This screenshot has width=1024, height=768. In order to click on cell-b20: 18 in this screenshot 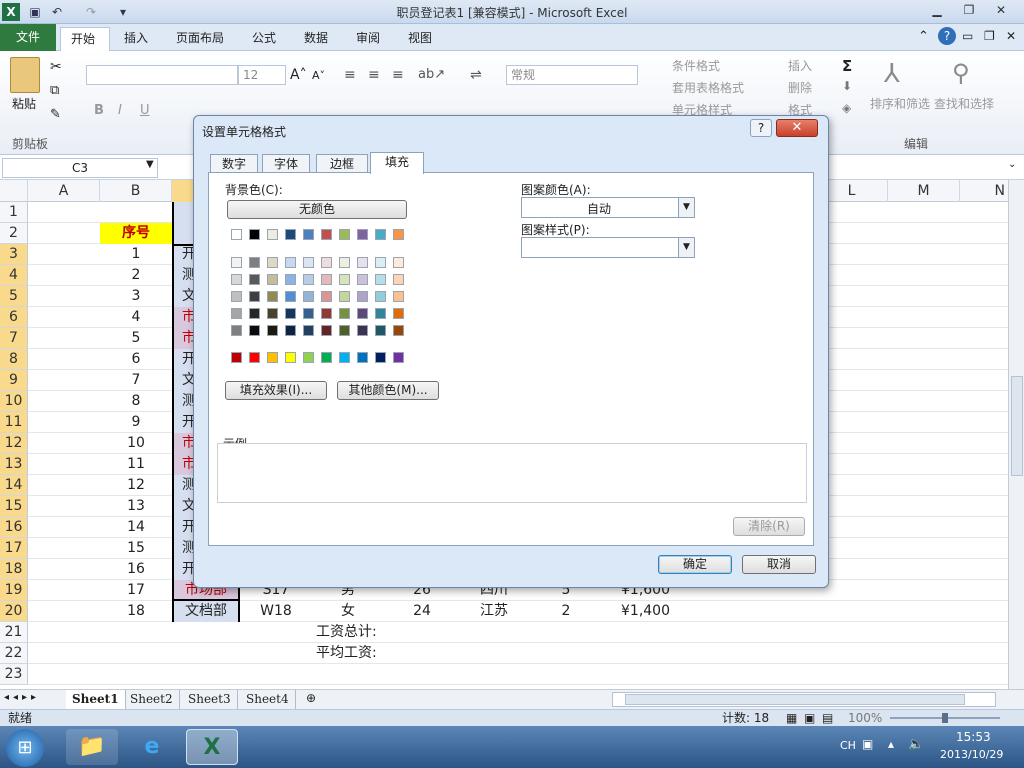, I will do `click(136, 611)`.